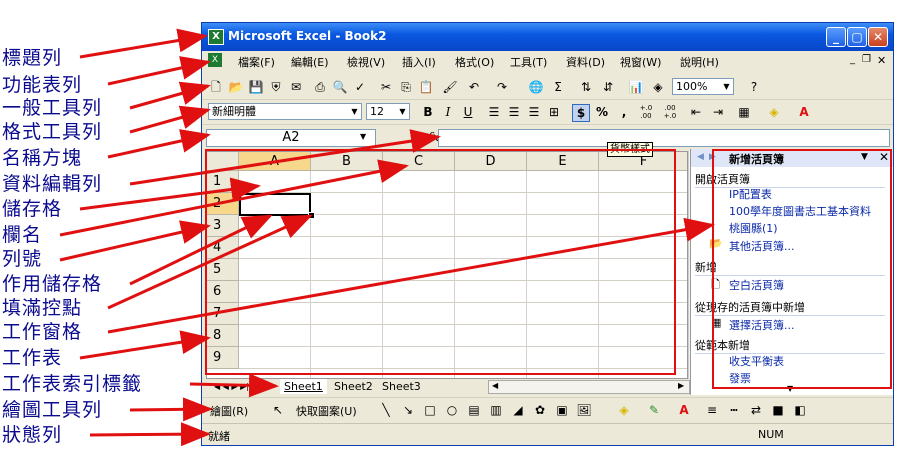  What do you see at coordinates (170, 95) in the screenshot?
I see `arrow-standard-toolbar` at bounding box center [170, 95].